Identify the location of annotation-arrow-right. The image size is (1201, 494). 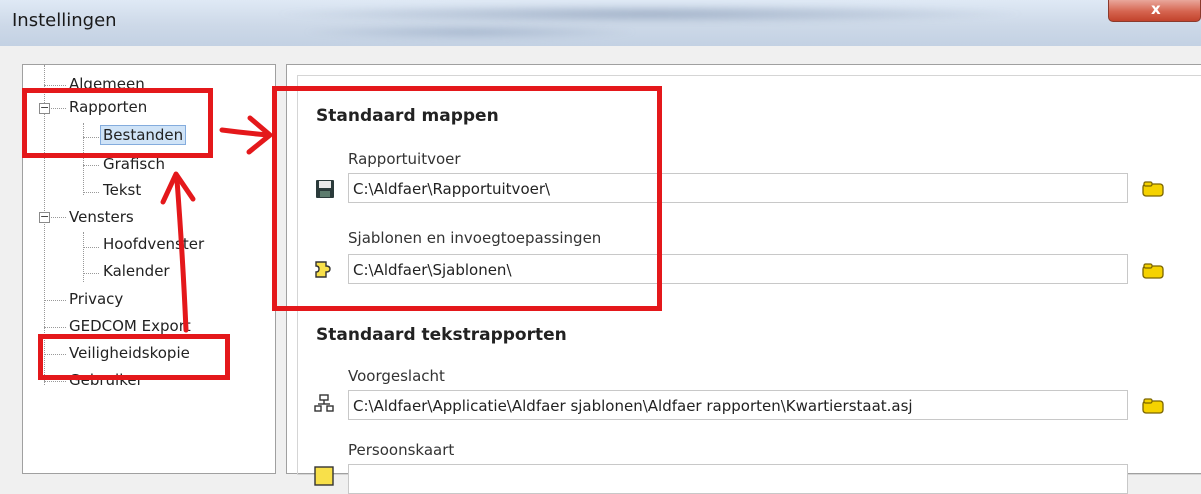
(245, 132).